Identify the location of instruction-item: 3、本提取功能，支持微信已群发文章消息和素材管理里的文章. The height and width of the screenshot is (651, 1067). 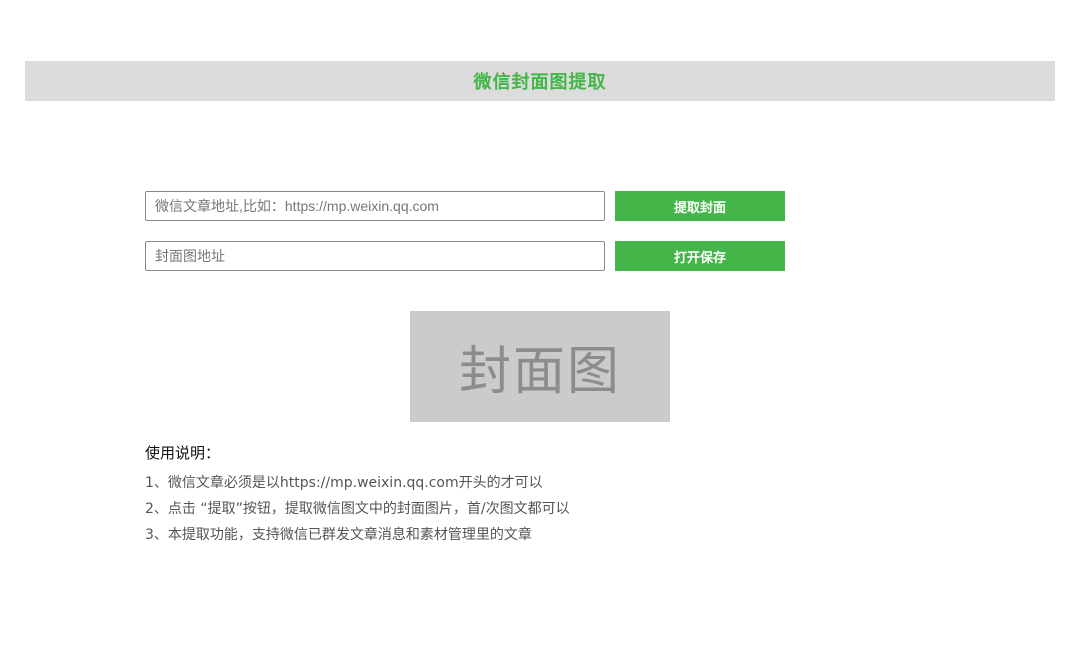
(338, 535).